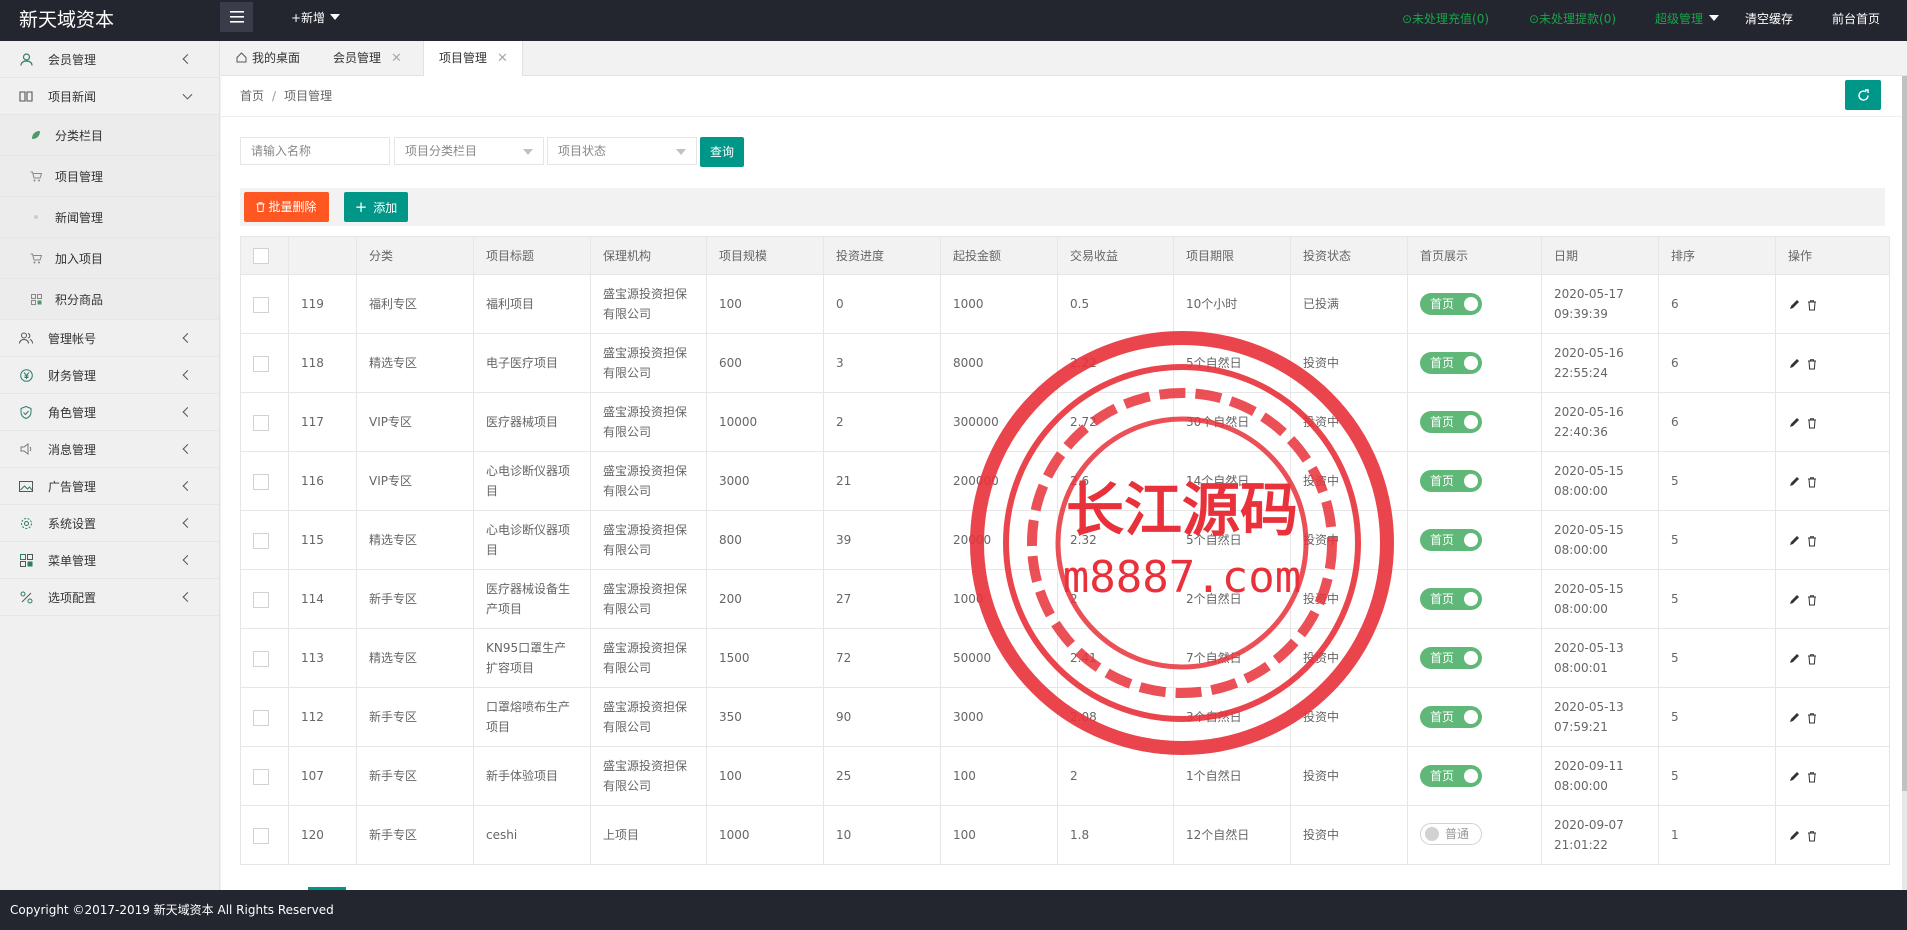 The image size is (1907, 930). Describe the element at coordinates (1600, 255) in the screenshot. I see `header-cell: 日期` at that location.